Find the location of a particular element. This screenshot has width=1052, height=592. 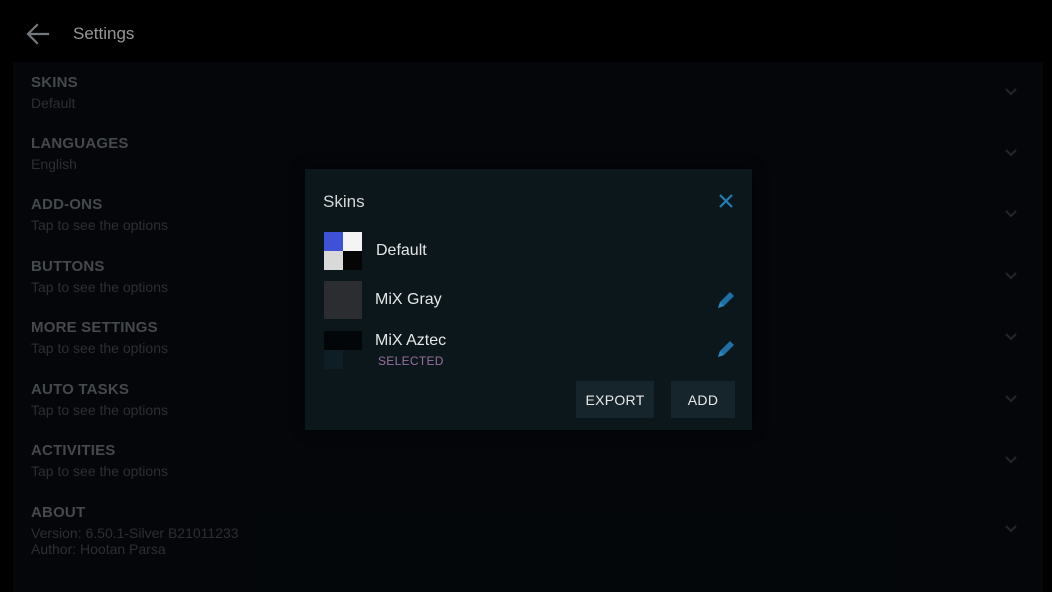

skin-name: MiX Gray is located at coordinates (408, 299).